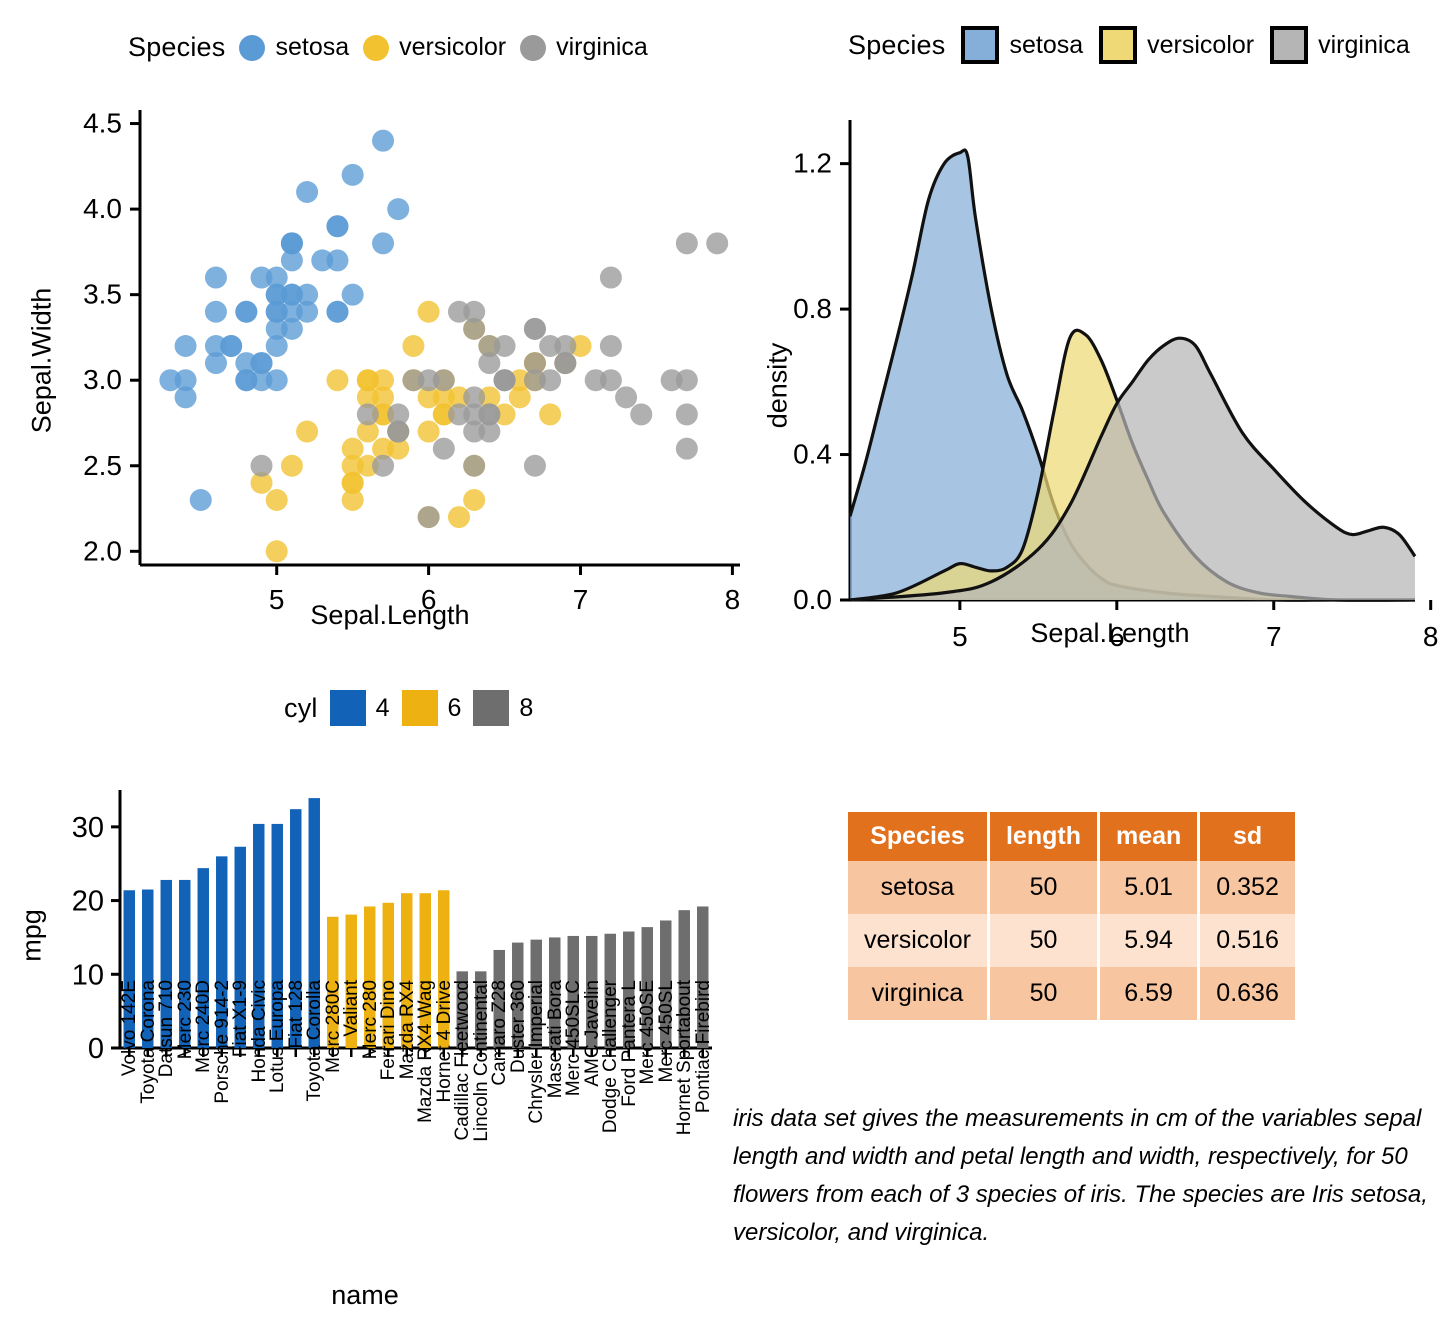  I want to click on legend-fill-item-virginica: virginica, so click(1340, 45).